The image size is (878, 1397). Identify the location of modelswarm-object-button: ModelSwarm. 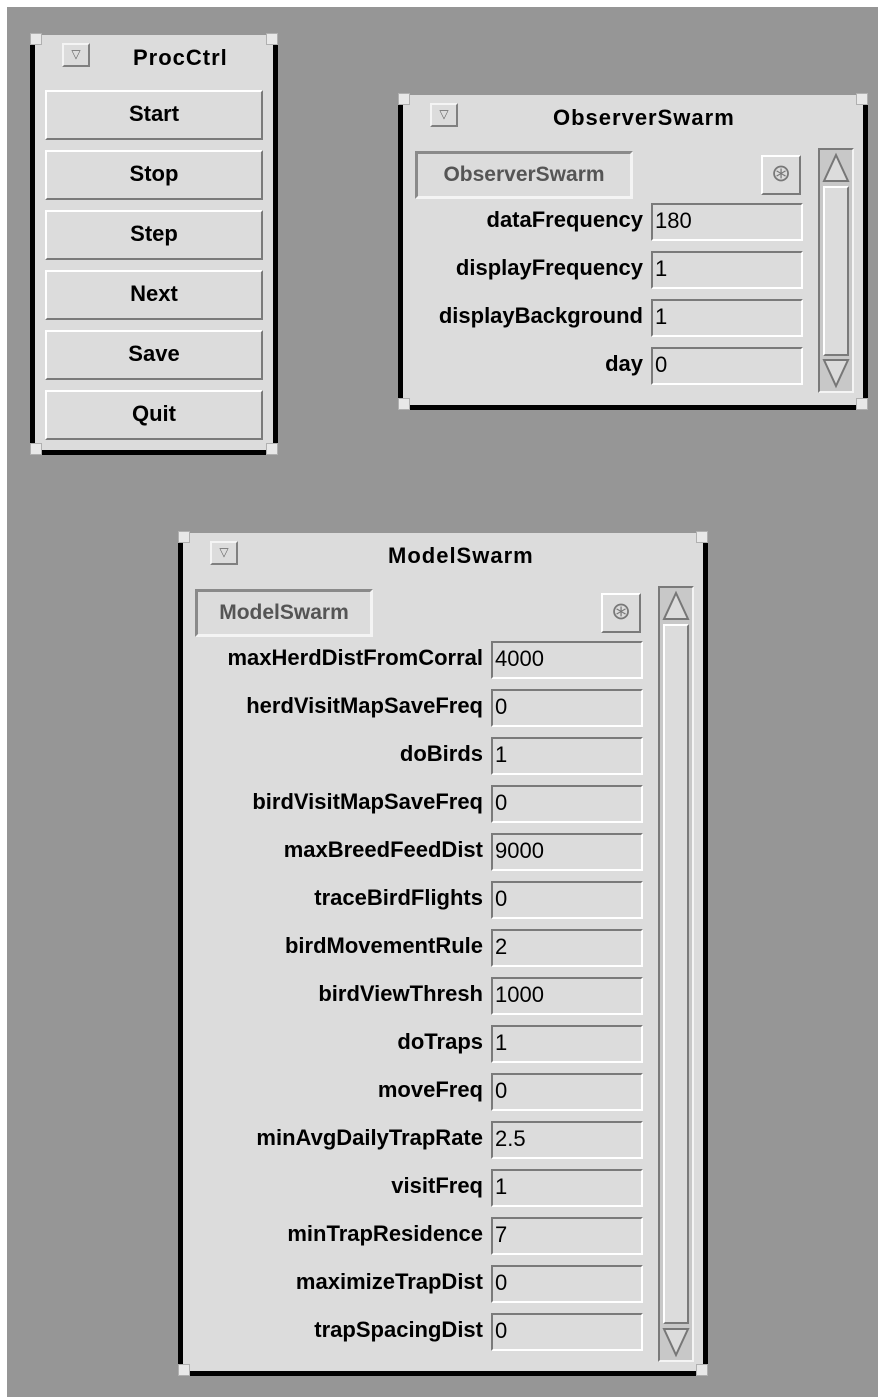
(284, 613).